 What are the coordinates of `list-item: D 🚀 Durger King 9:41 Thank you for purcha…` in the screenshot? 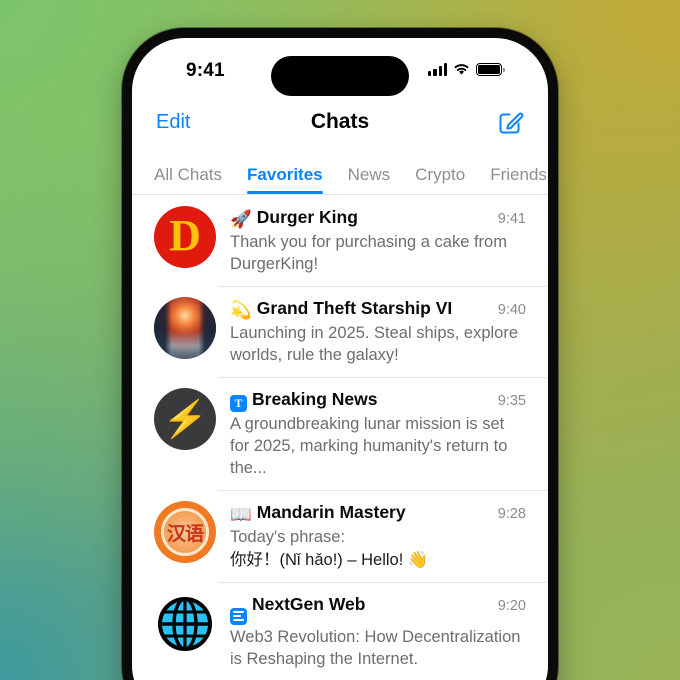 It's located at (340, 240).